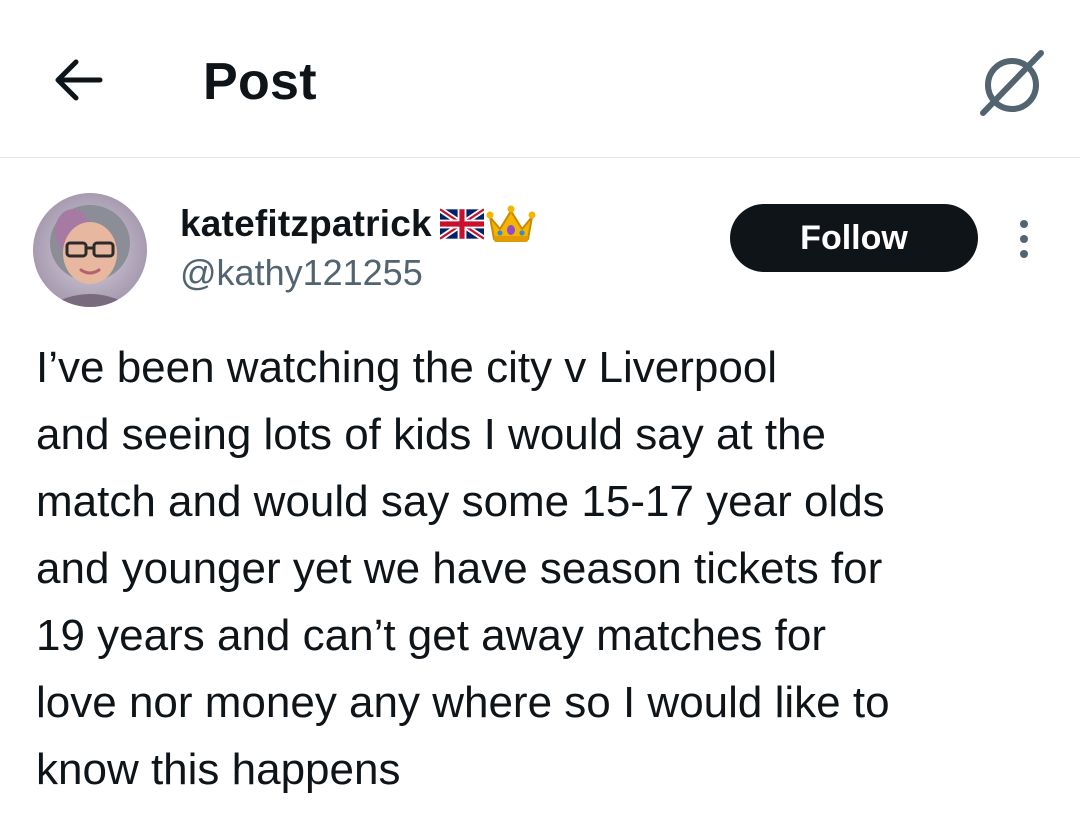 This screenshot has height=820, width=1080. I want to click on avatar, so click(90, 250).